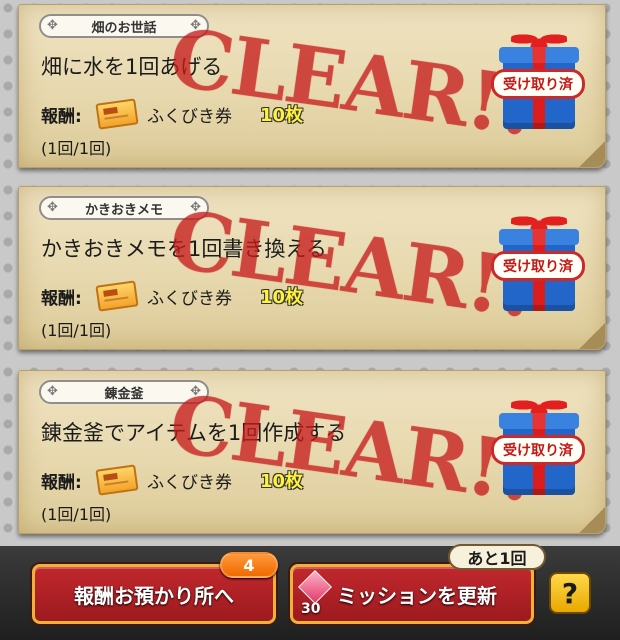 The image size is (620, 640). I want to click on reward-storage-label: 報酬お預かり所へ, so click(154, 595).